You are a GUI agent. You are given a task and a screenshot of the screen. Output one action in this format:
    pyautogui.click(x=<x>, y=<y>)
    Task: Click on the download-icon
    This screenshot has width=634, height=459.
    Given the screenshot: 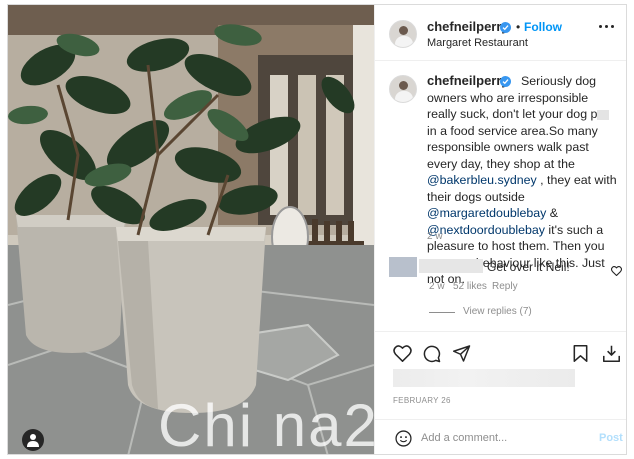 What is the action you would take?
    pyautogui.click(x=611, y=353)
    